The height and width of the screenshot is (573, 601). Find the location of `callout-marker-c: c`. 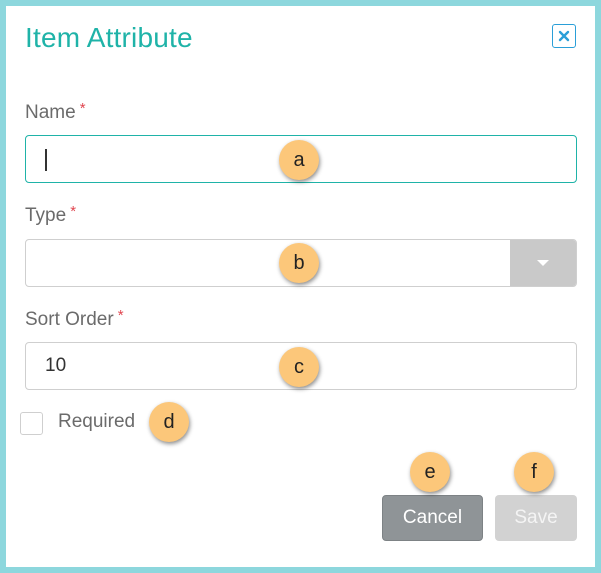

callout-marker-c: c is located at coordinates (299, 367).